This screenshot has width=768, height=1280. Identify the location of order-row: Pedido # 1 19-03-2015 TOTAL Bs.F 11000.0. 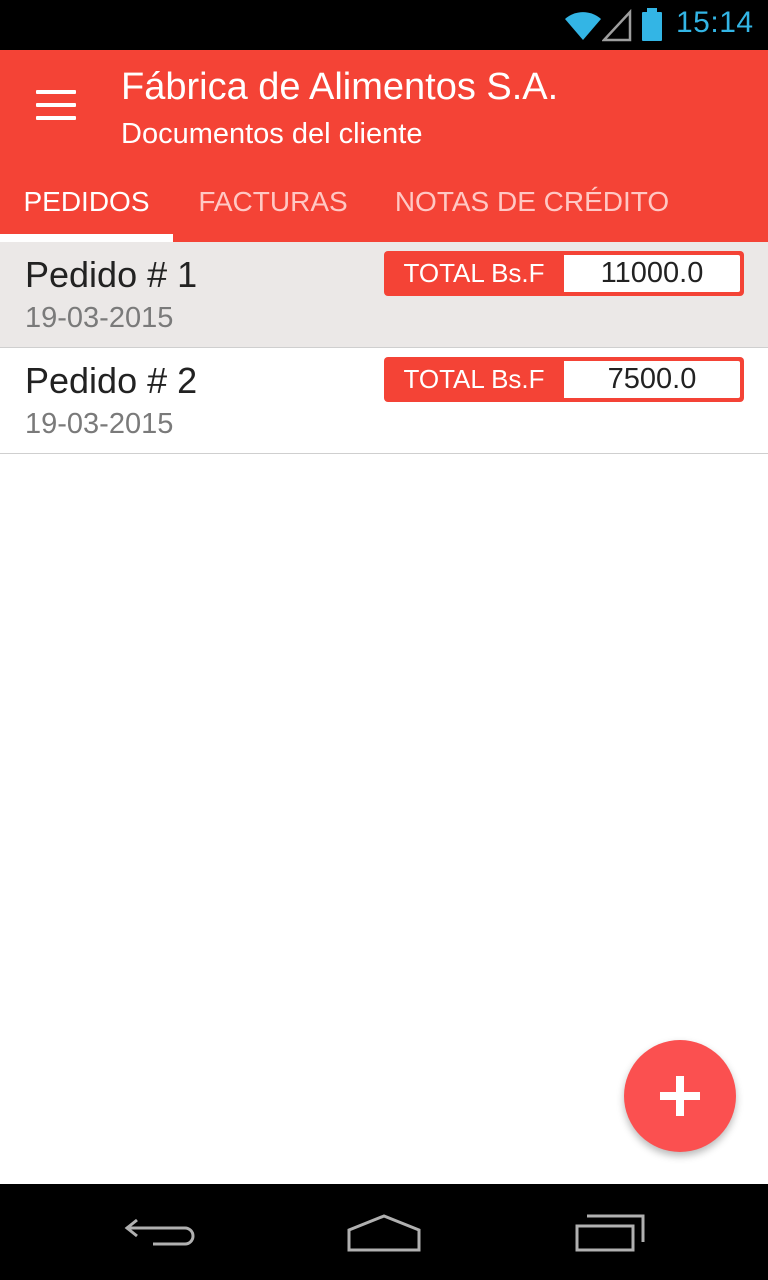
(384, 295).